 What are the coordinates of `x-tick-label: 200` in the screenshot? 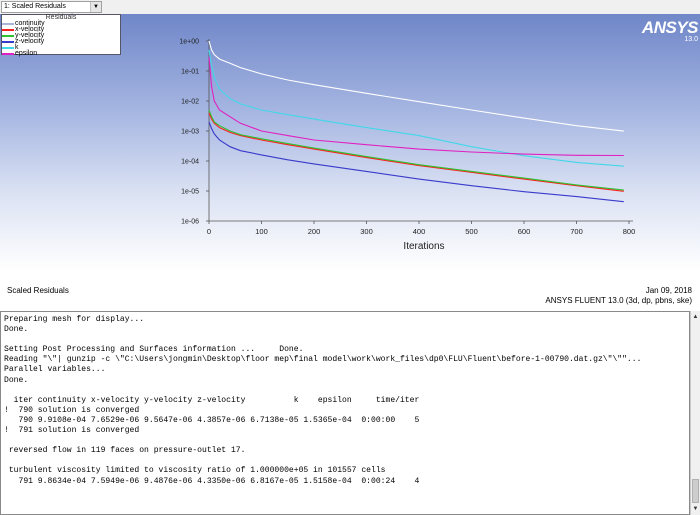 It's located at (314, 231).